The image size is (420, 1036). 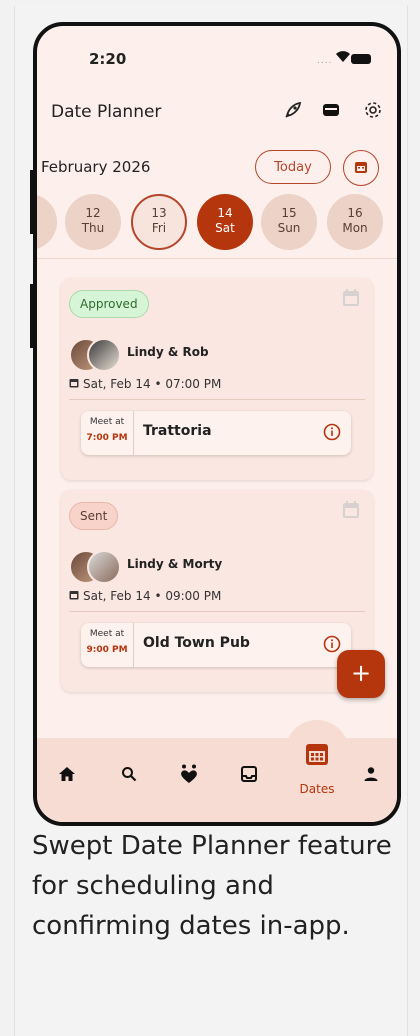 I want to click on date-time: Sat, Feb 14 • 09:00 PM, so click(x=145, y=596).